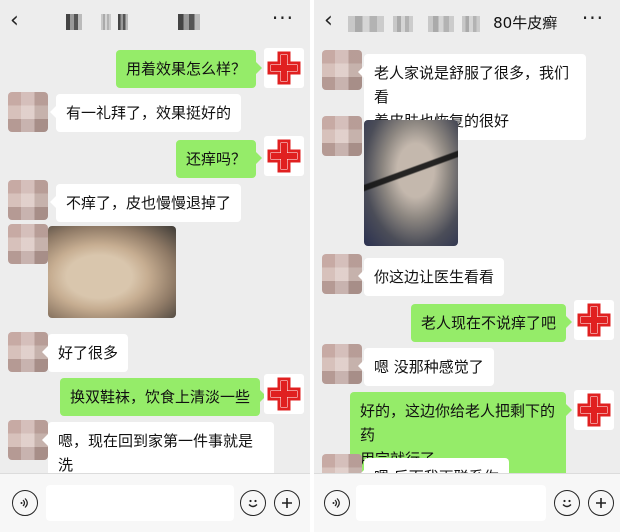 The image size is (620, 532). I want to click on message-line: 嗯，现在回到家第一件事就是洗, so click(156, 453).